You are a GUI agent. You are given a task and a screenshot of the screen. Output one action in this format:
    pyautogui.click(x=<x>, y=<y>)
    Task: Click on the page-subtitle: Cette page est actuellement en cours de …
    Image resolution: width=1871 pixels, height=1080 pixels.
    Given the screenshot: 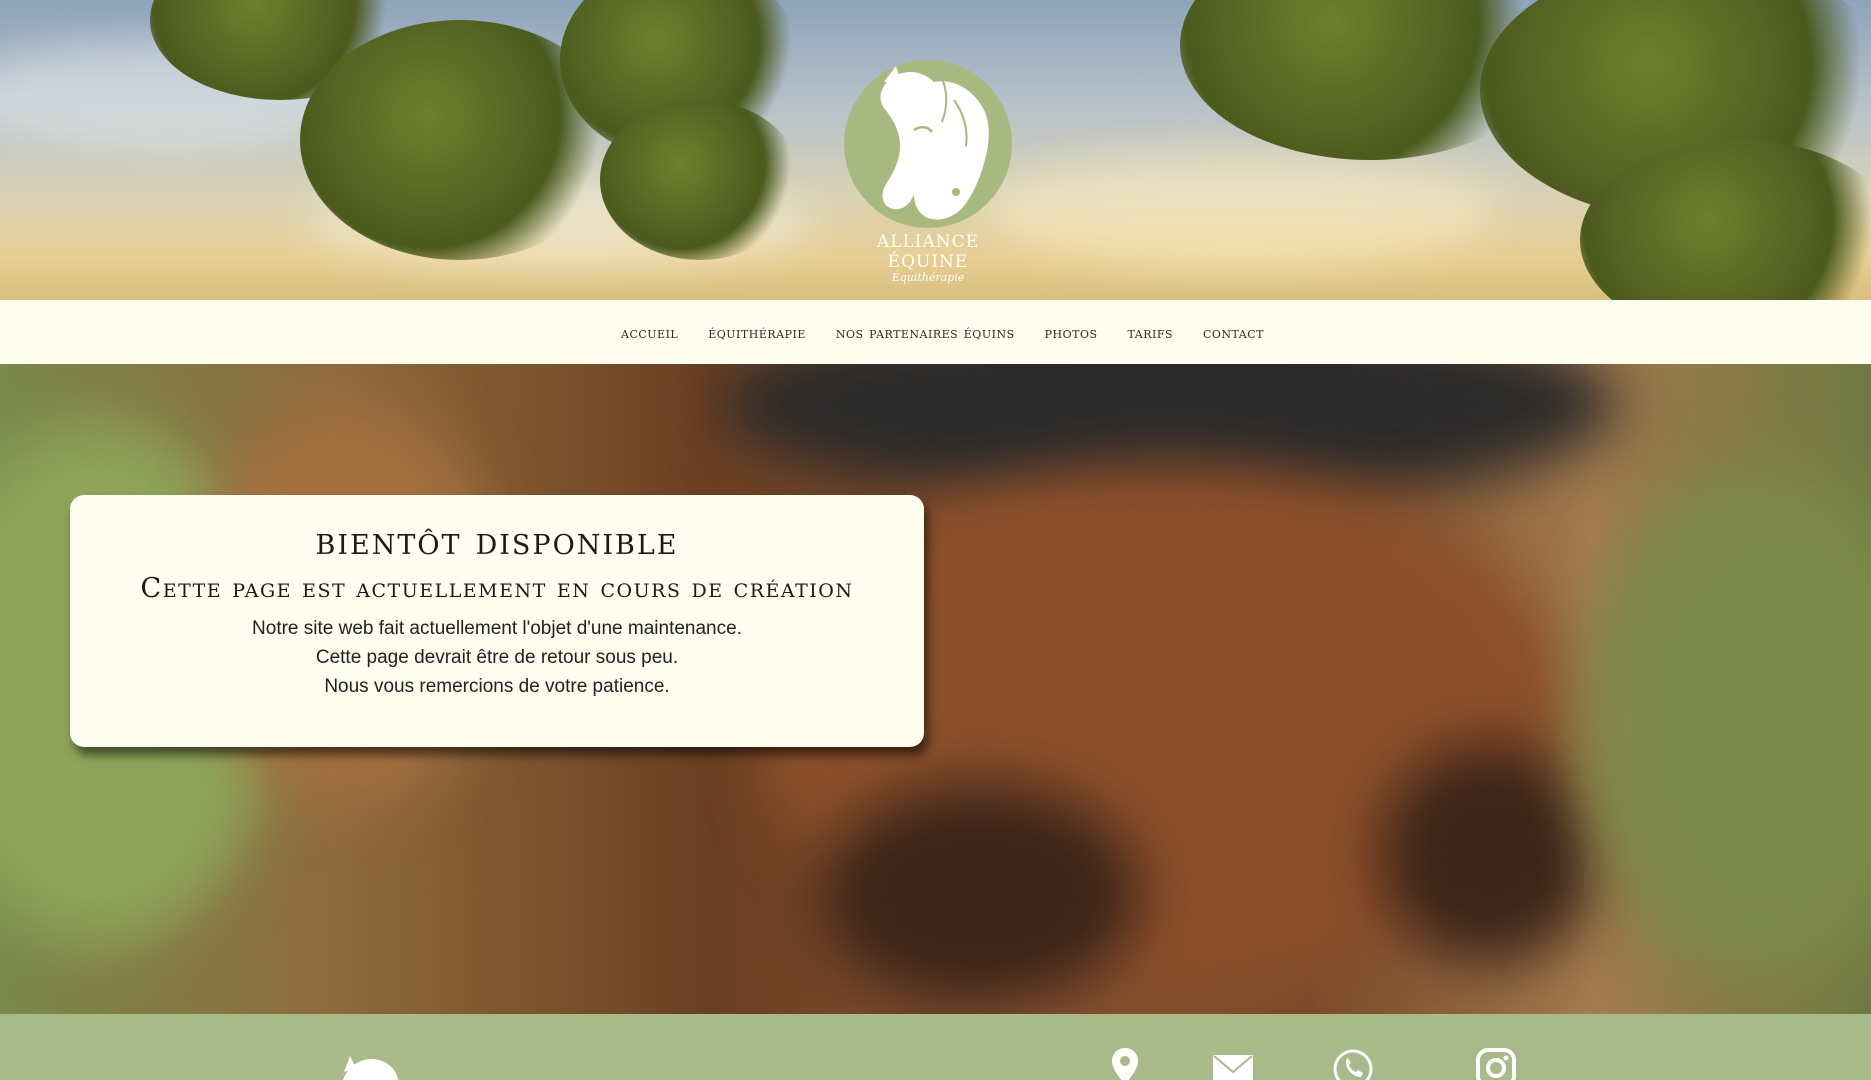 What is the action you would take?
    pyautogui.click(x=497, y=588)
    